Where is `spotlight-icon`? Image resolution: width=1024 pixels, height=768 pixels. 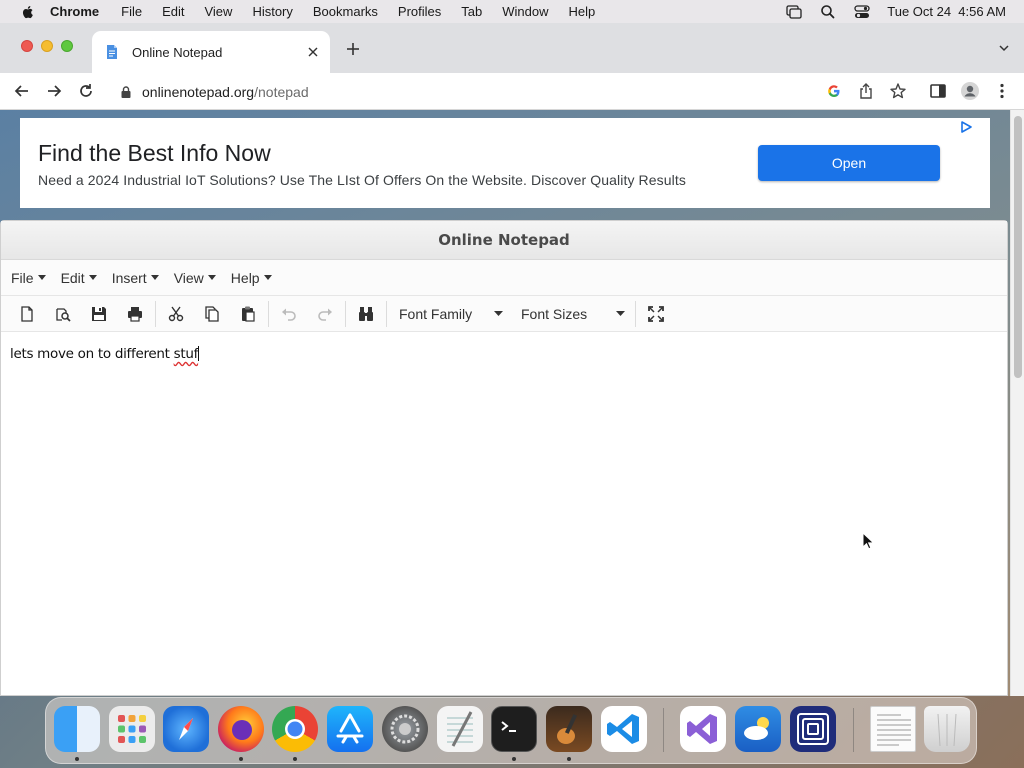
spotlight-icon is located at coordinates (828, 12).